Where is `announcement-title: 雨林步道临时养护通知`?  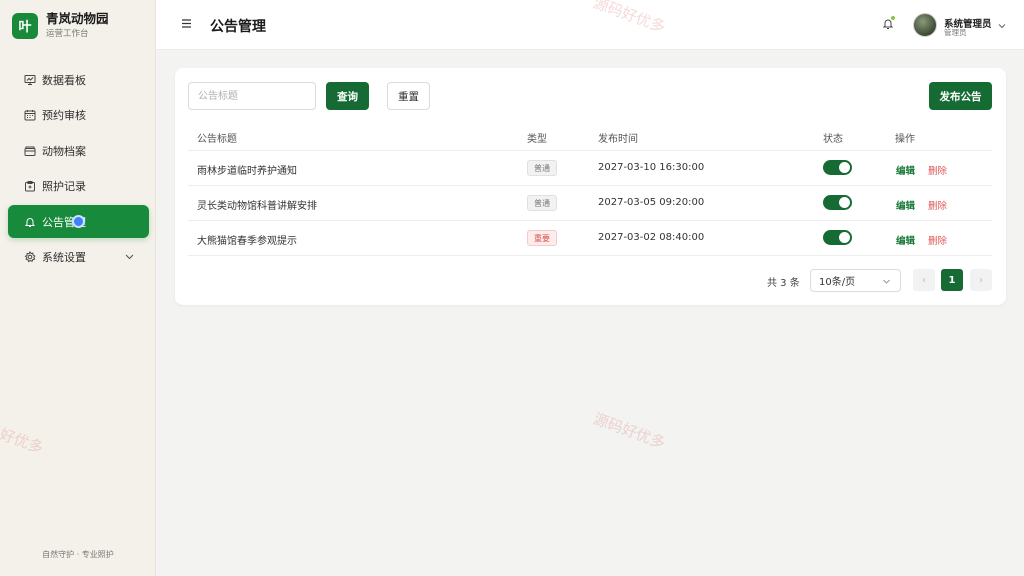 announcement-title: 雨林步道临时养护通知 is located at coordinates (247, 171).